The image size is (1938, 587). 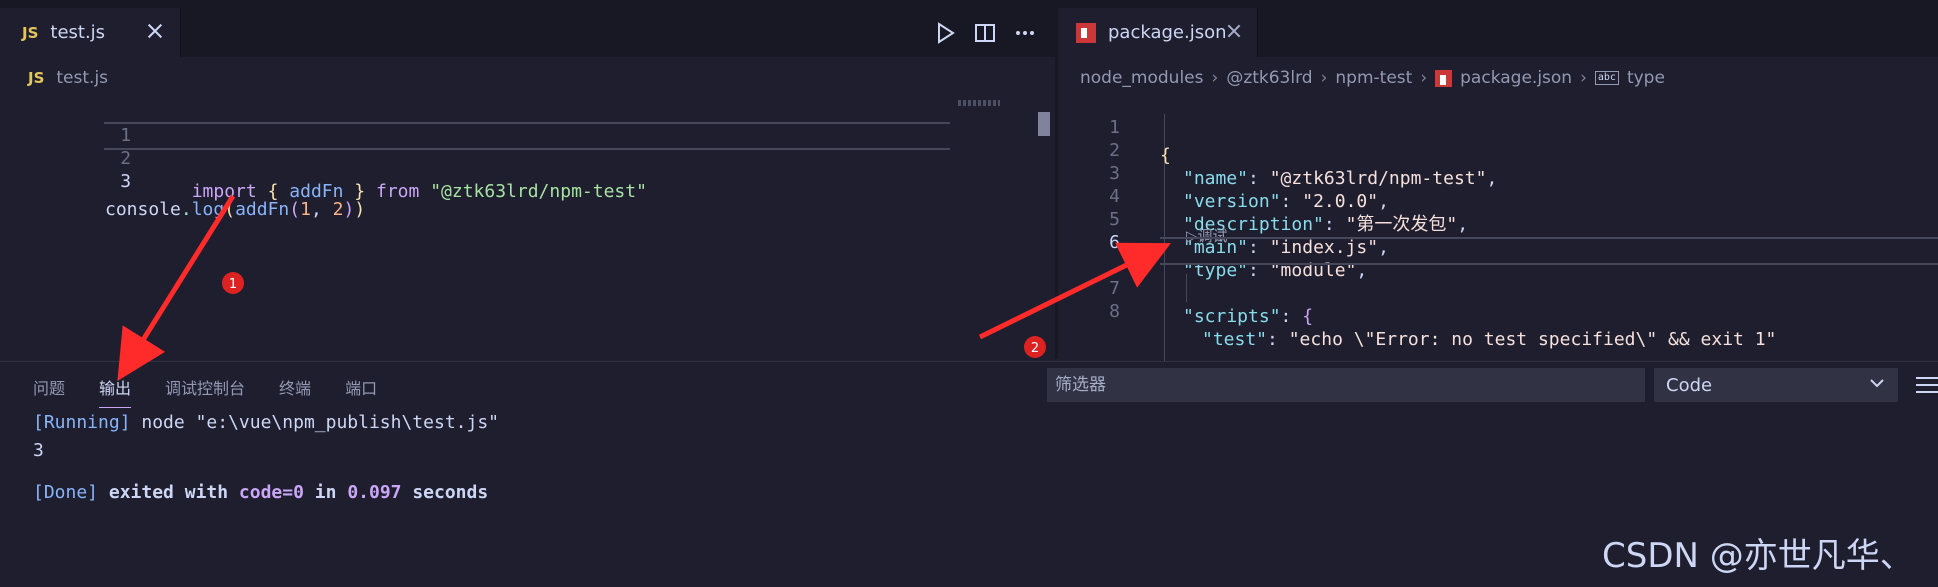 What do you see at coordinates (298, 492) in the screenshot?
I see `exit-code: 0` at bounding box center [298, 492].